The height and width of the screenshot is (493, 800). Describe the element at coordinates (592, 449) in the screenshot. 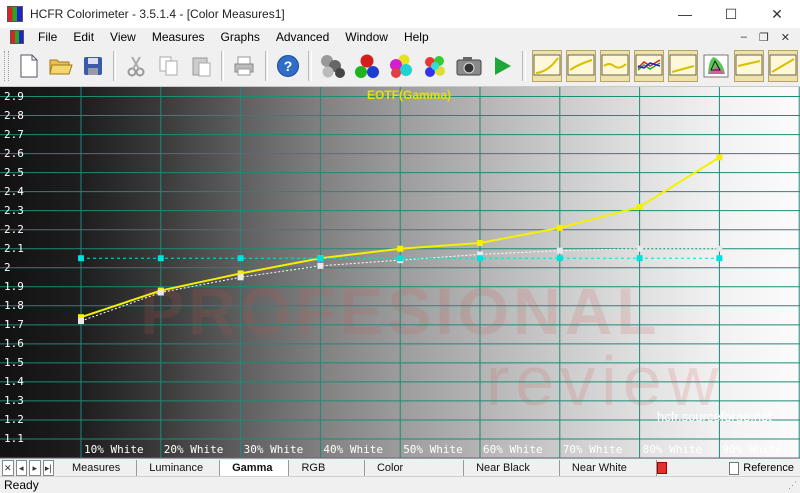

I see `x-tick-label: 70% White` at that location.